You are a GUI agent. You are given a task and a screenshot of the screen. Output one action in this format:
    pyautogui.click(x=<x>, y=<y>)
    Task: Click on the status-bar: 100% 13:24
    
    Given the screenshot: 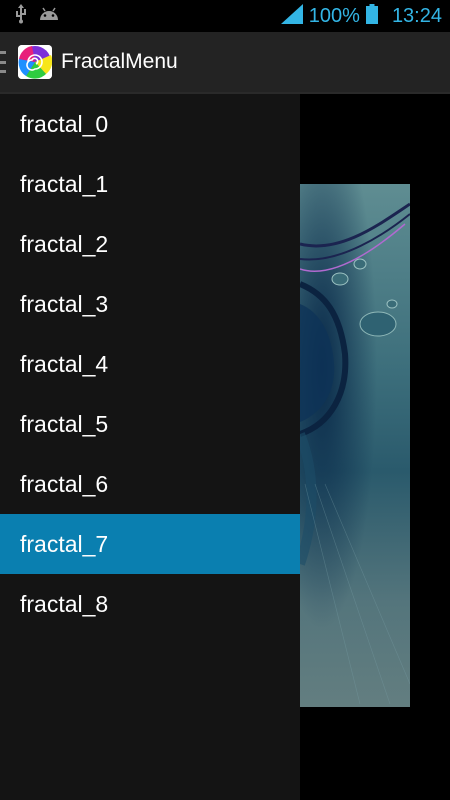 What is the action you would take?
    pyautogui.click(x=225, y=16)
    